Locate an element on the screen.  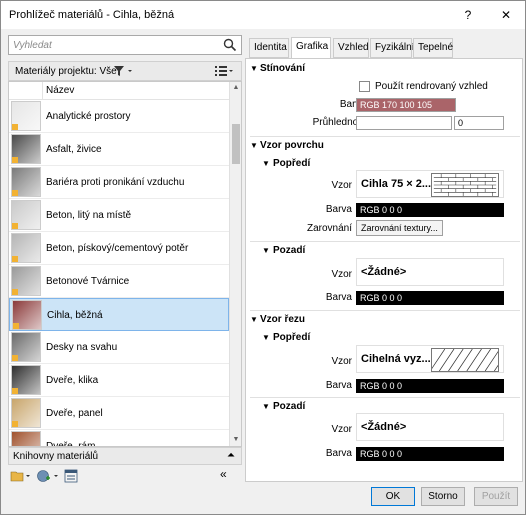
cancel-button: Storno is located at coordinates (443, 496).